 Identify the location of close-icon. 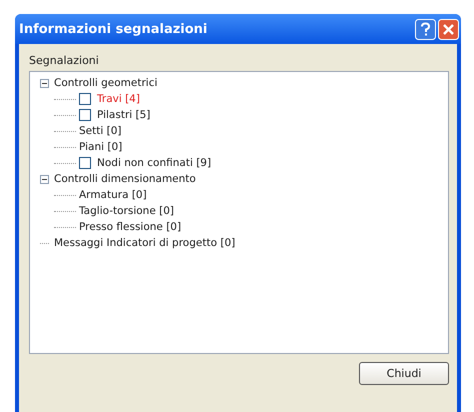
(448, 29).